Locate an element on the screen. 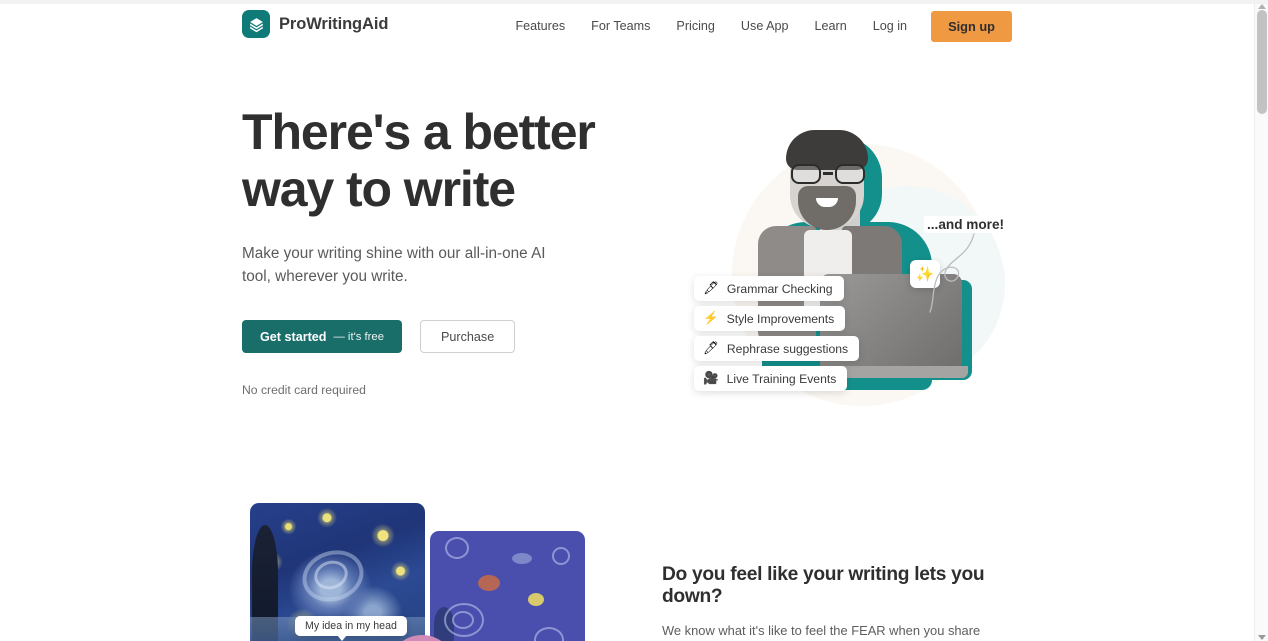 This screenshot has width=1268, height=641. nav-item-log-in: Log in is located at coordinates (890, 26).